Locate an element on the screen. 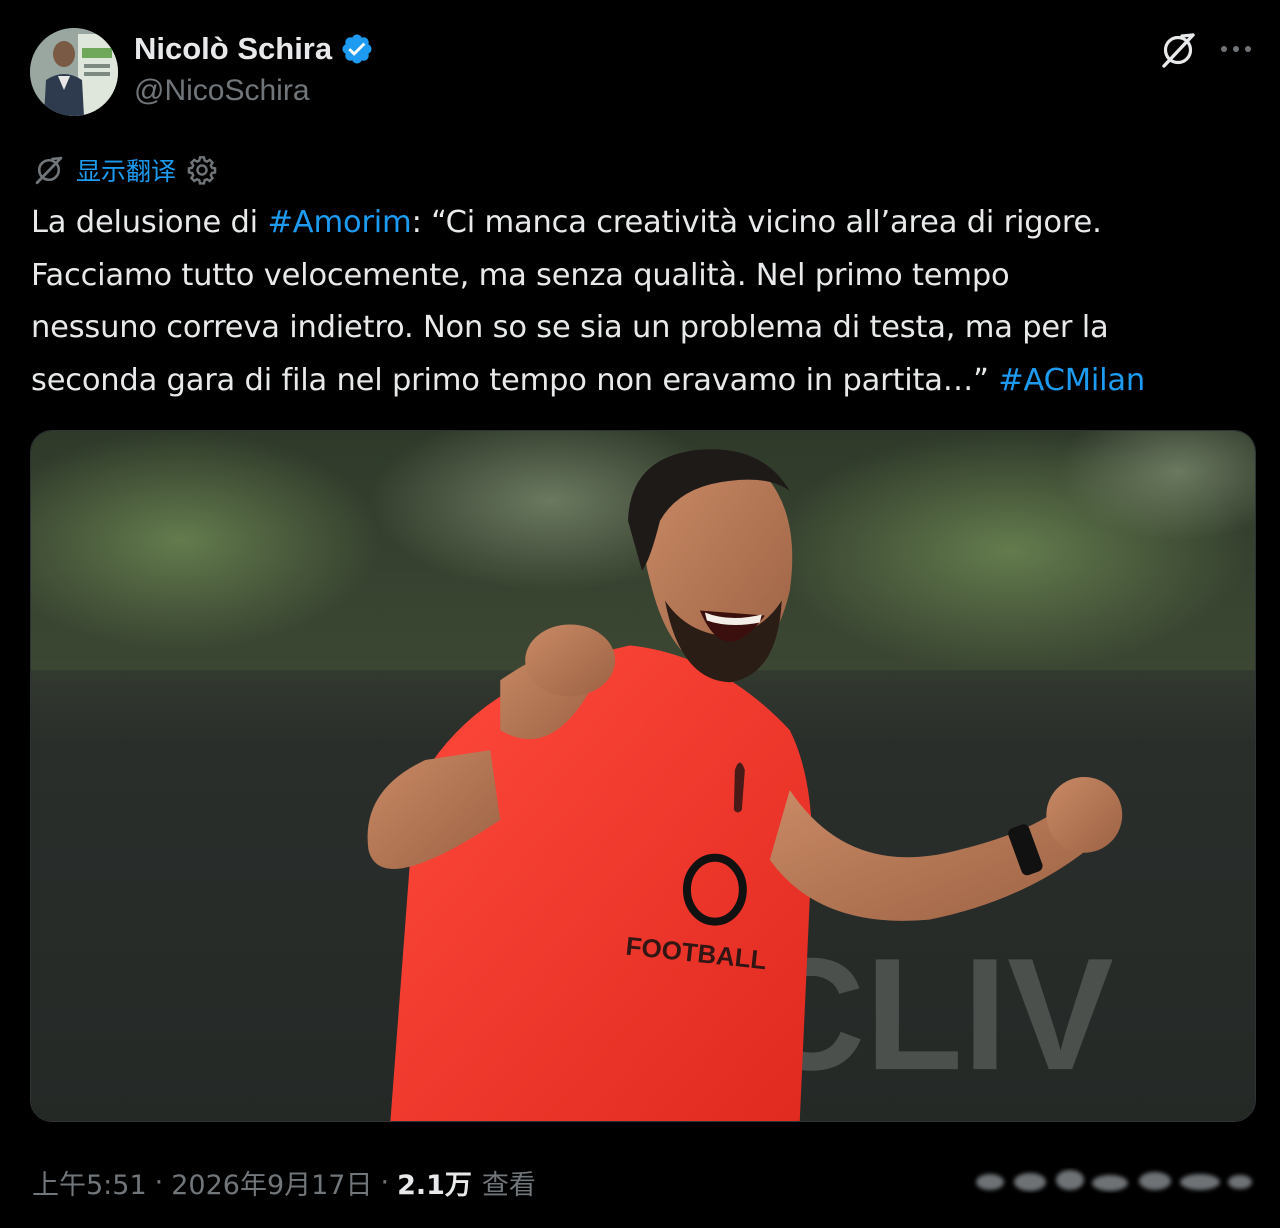 Image resolution: width=1280 pixels, height=1228 pixels. avatar is located at coordinates (74, 72).